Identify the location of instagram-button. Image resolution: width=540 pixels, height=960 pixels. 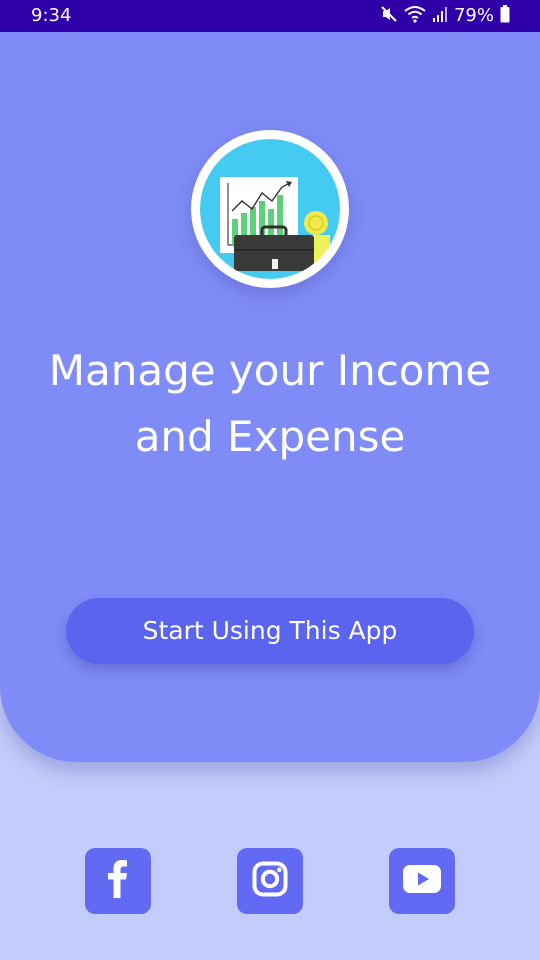
(270, 881).